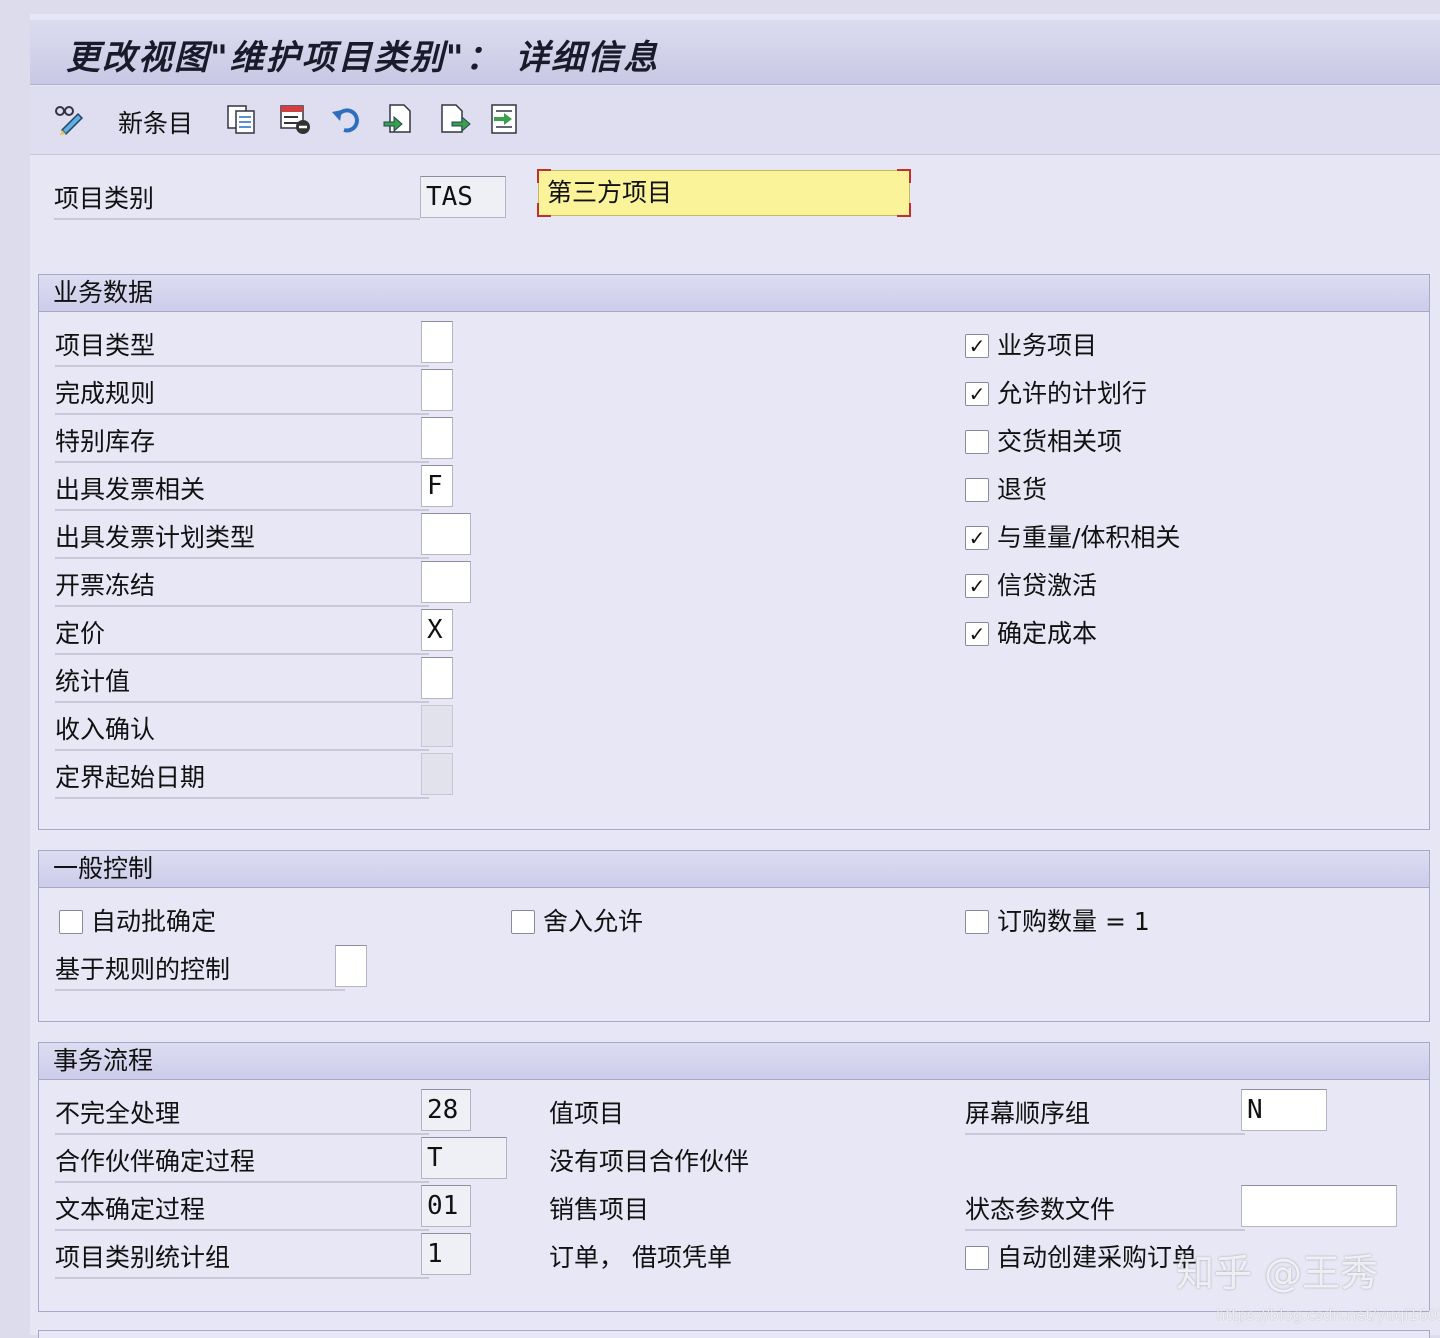 The height and width of the screenshot is (1338, 1440). I want to click on revenue-recognition-field, so click(437, 726).